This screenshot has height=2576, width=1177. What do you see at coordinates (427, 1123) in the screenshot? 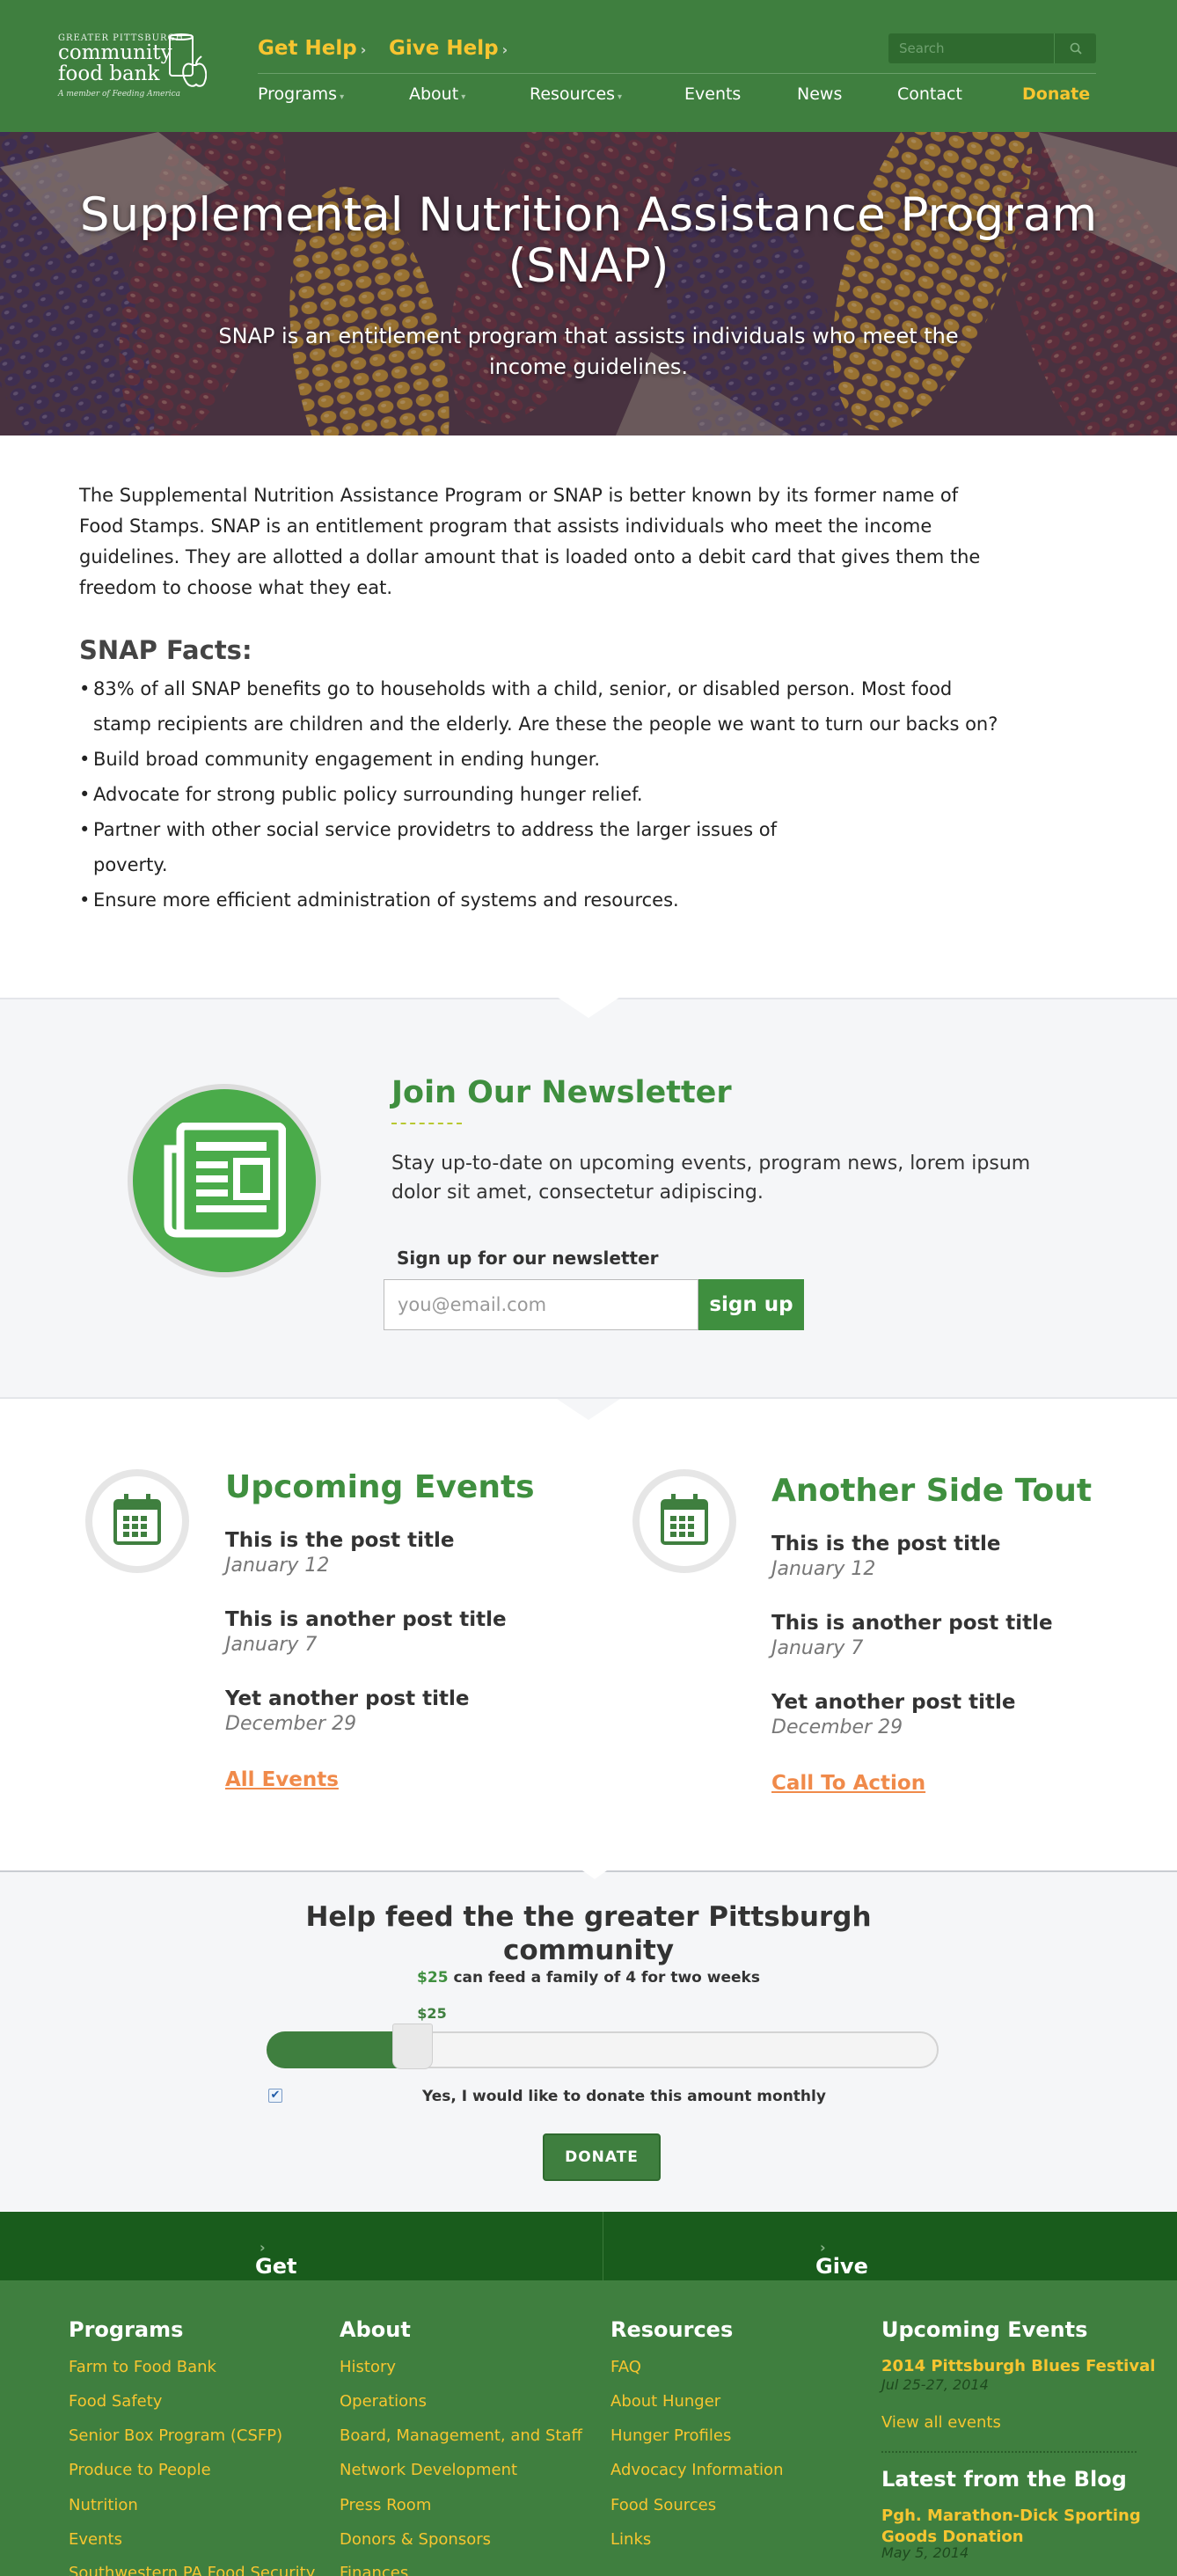
I see `title-underline` at bounding box center [427, 1123].